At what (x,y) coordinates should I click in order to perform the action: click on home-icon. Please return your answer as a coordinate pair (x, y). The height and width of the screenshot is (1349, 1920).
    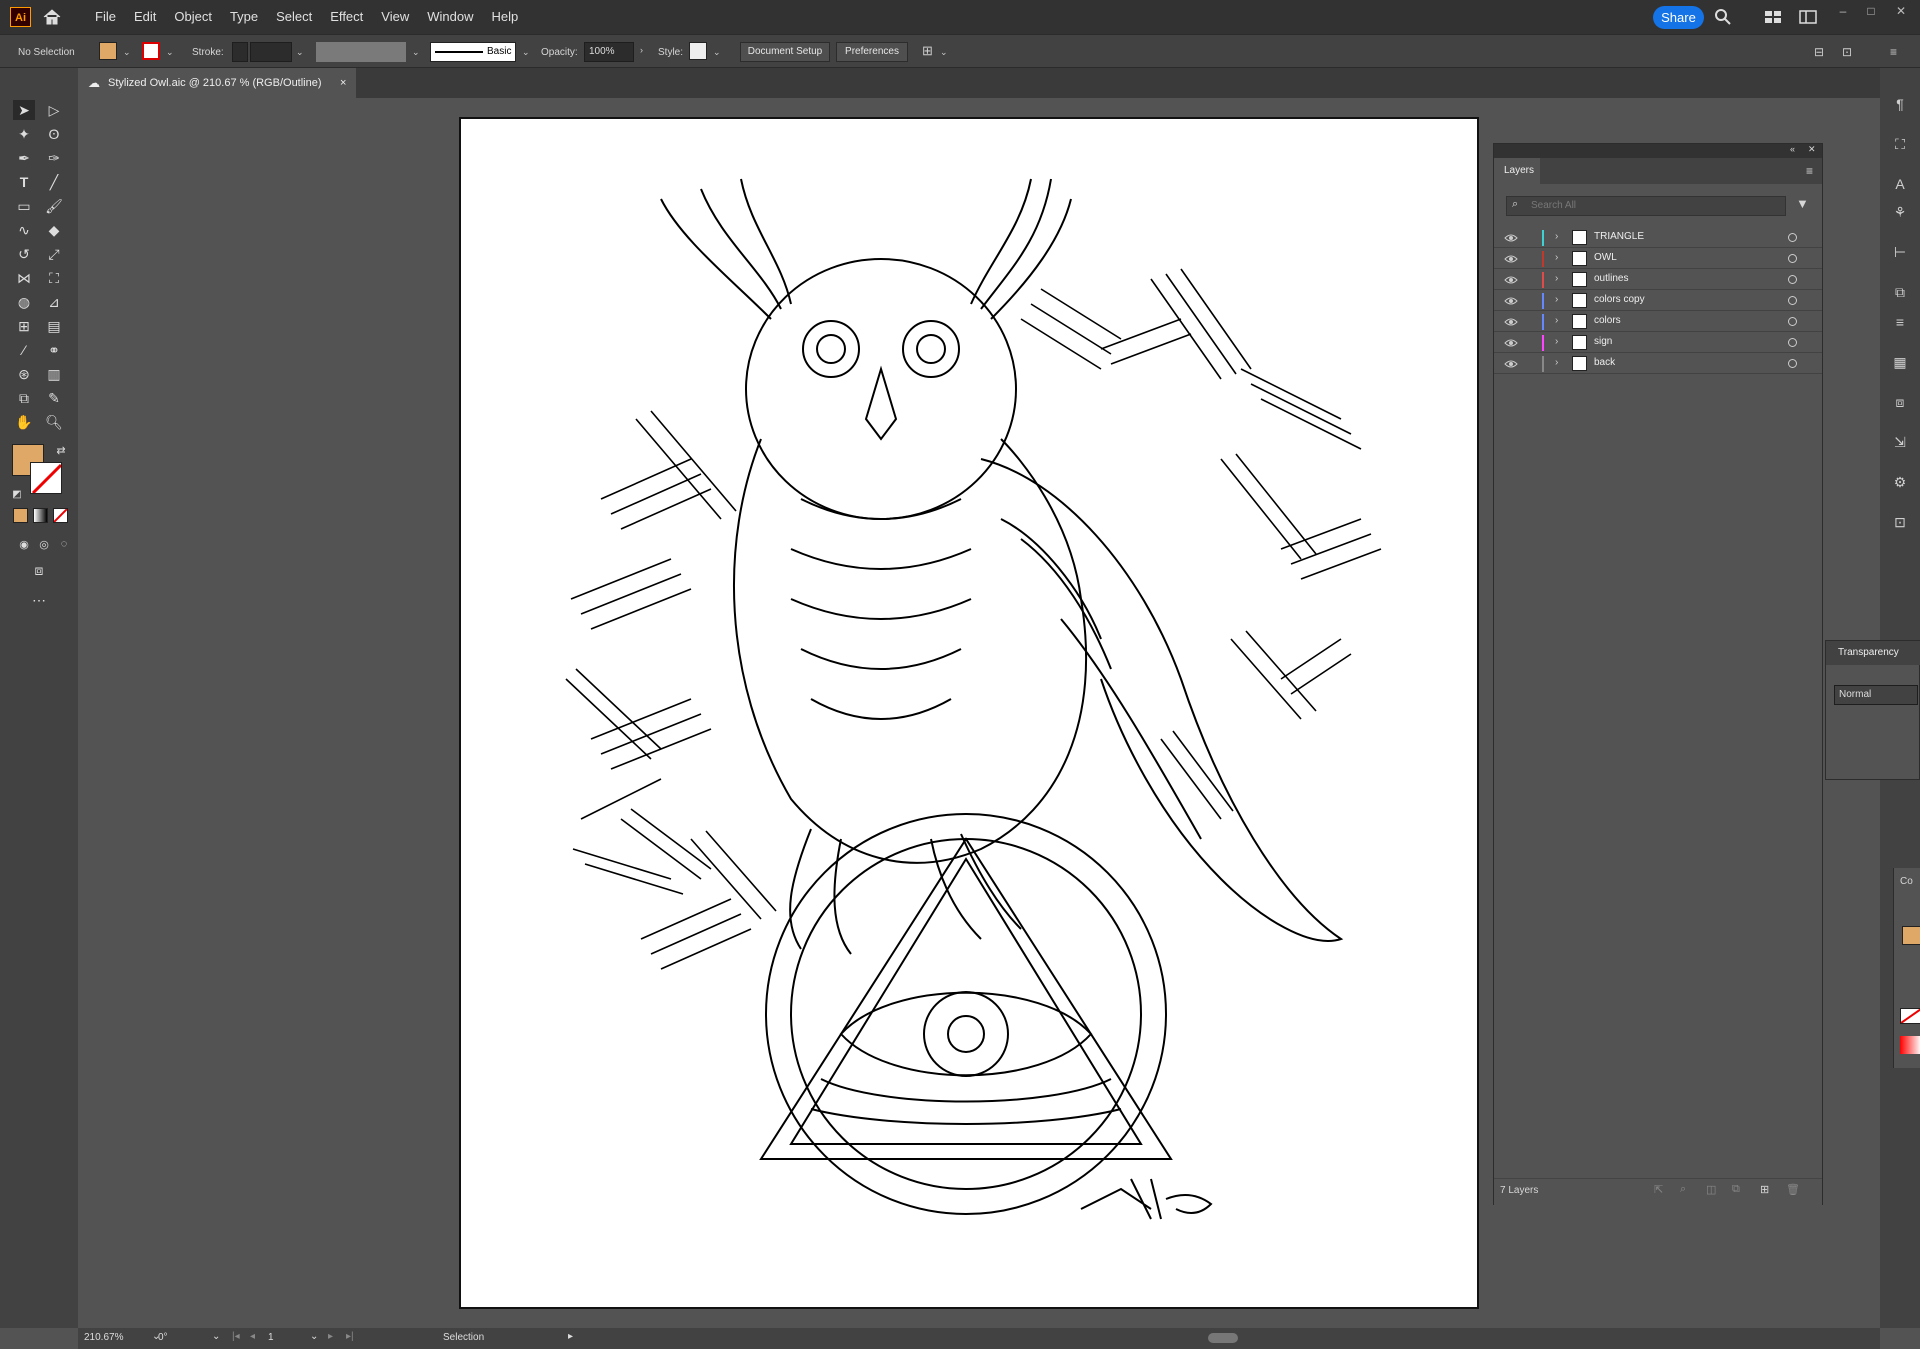
    Looking at the image, I should click on (52, 17).